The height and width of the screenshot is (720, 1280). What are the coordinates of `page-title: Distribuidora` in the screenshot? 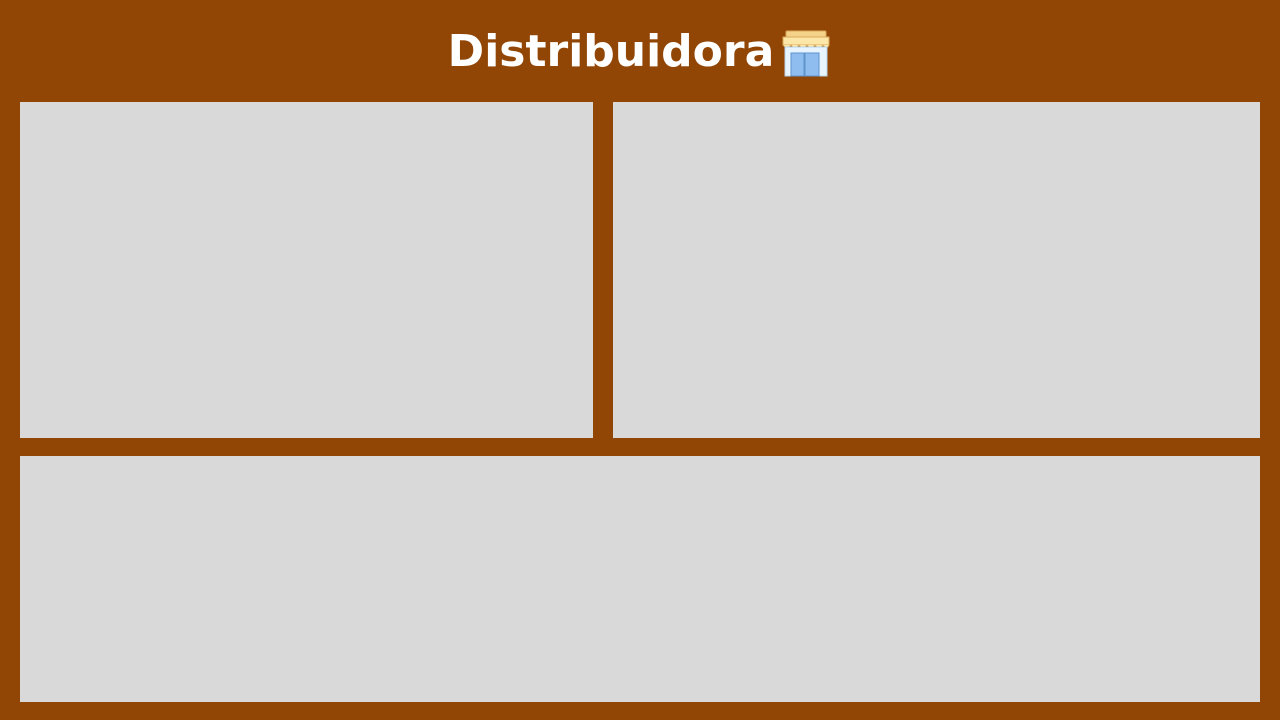 It's located at (611, 51).